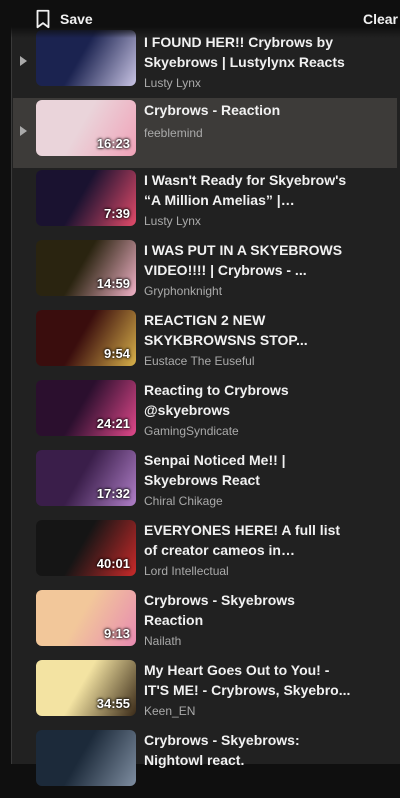 The height and width of the screenshot is (798, 400). What do you see at coordinates (249, 110) in the screenshot?
I see `video-title: Crybrows - Reaction` at bounding box center [249, 110].